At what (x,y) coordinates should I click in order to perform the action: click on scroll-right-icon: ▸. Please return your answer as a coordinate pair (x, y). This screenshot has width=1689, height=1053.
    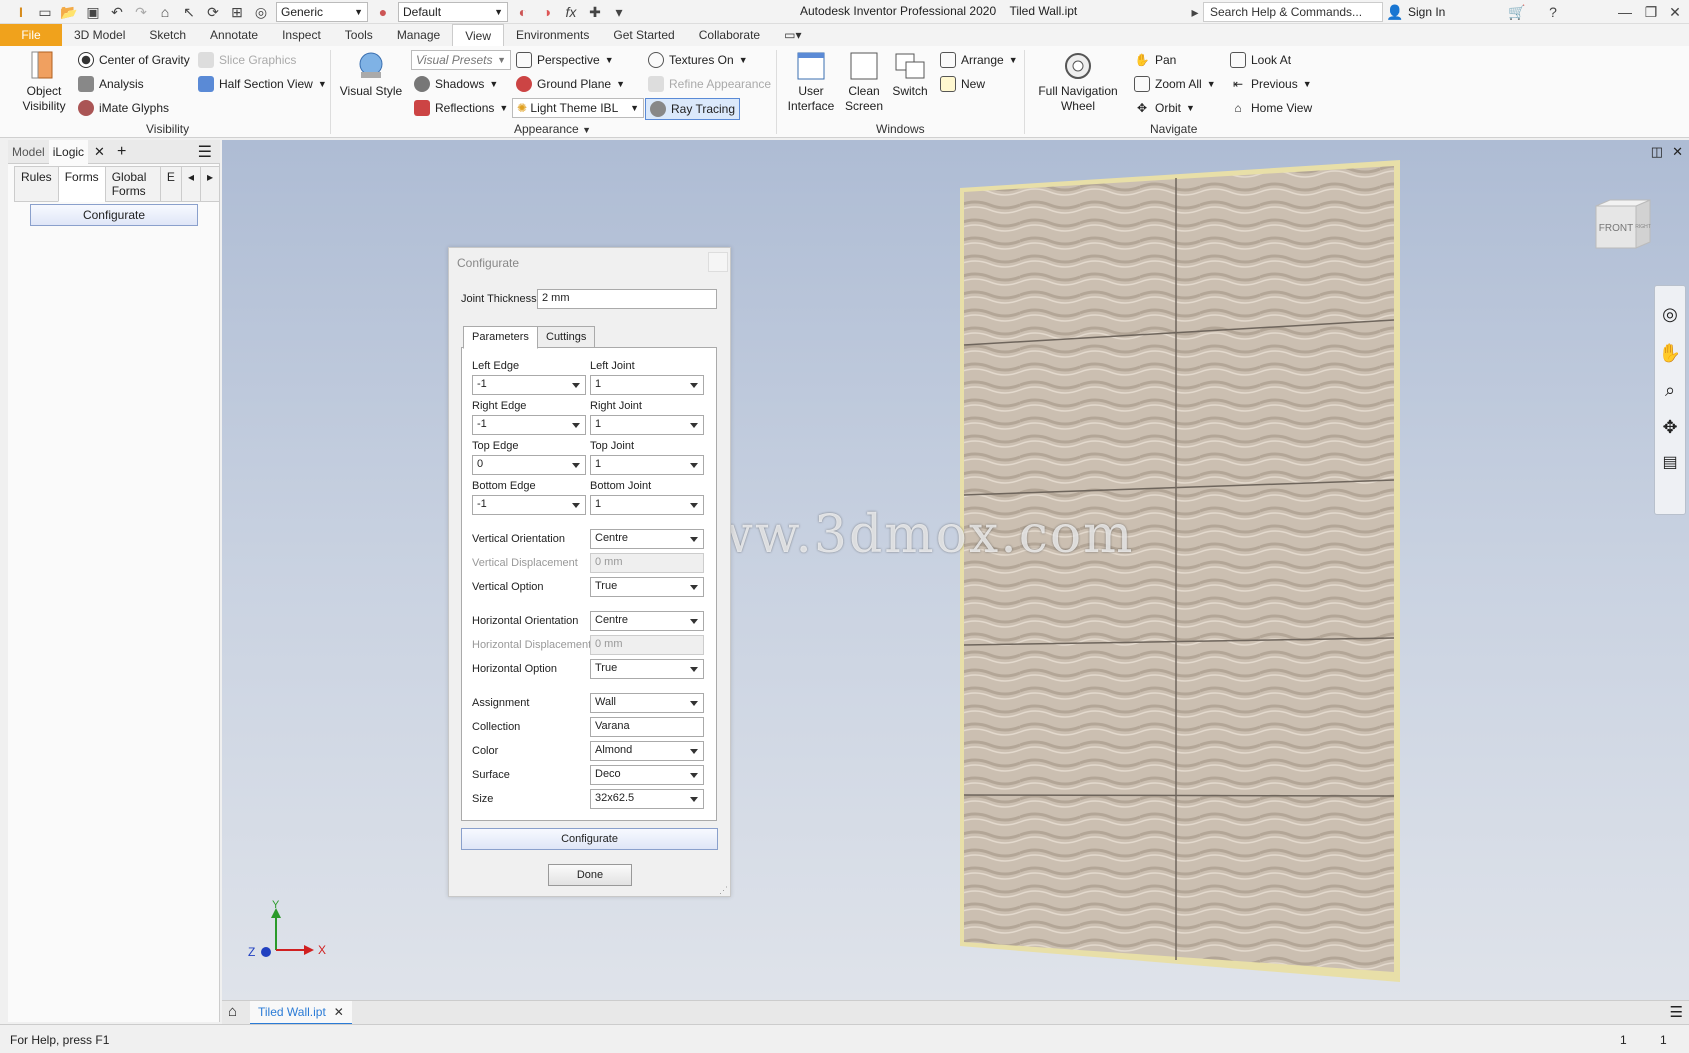
    Looking at the image, I should click on (209, 184).